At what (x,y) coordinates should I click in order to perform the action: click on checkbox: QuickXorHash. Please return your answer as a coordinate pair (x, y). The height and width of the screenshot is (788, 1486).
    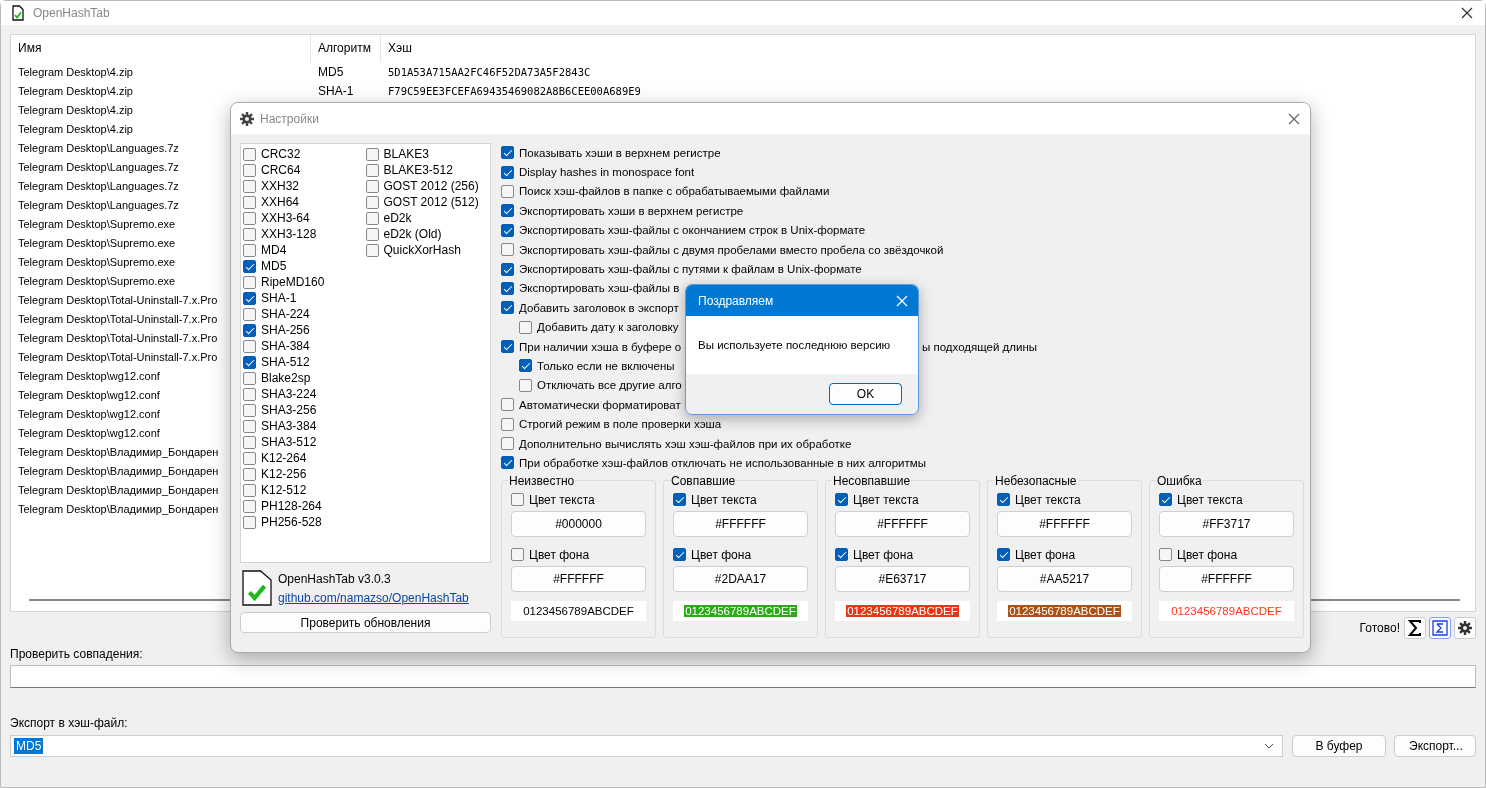
    Looking at the image, I should click on (413, 250).